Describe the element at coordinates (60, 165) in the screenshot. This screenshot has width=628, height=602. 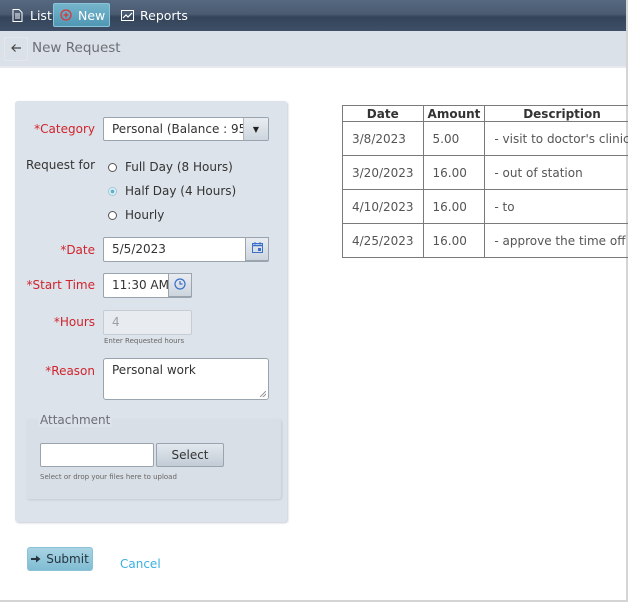
I see `request-for-label: Request for` at that location.